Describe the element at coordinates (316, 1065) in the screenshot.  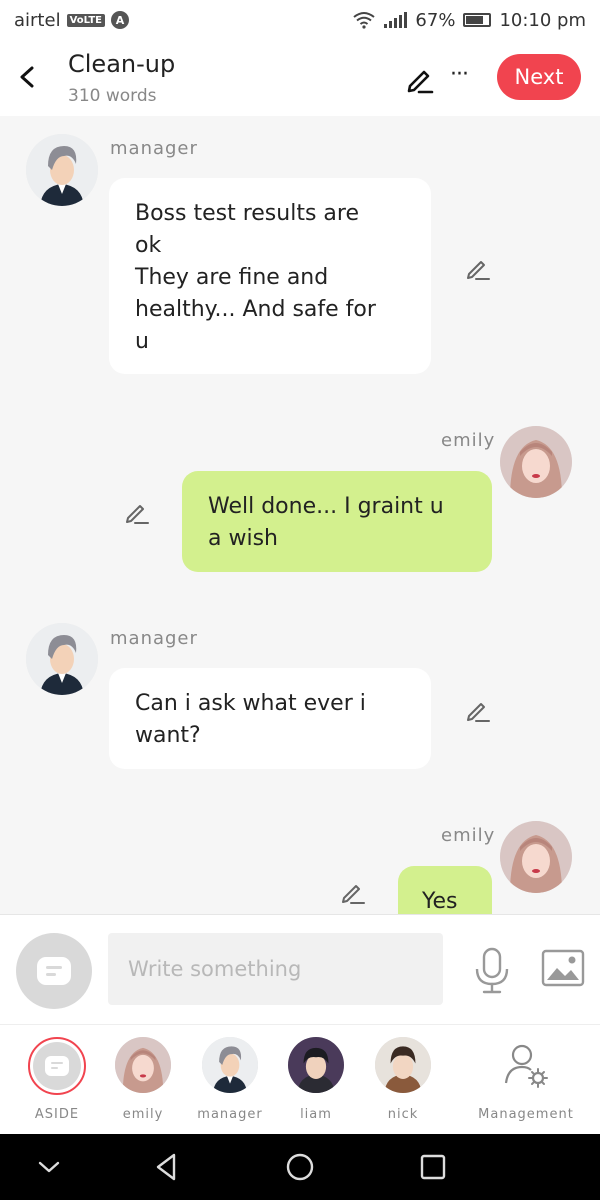
I see `liam-avatar` at that location.